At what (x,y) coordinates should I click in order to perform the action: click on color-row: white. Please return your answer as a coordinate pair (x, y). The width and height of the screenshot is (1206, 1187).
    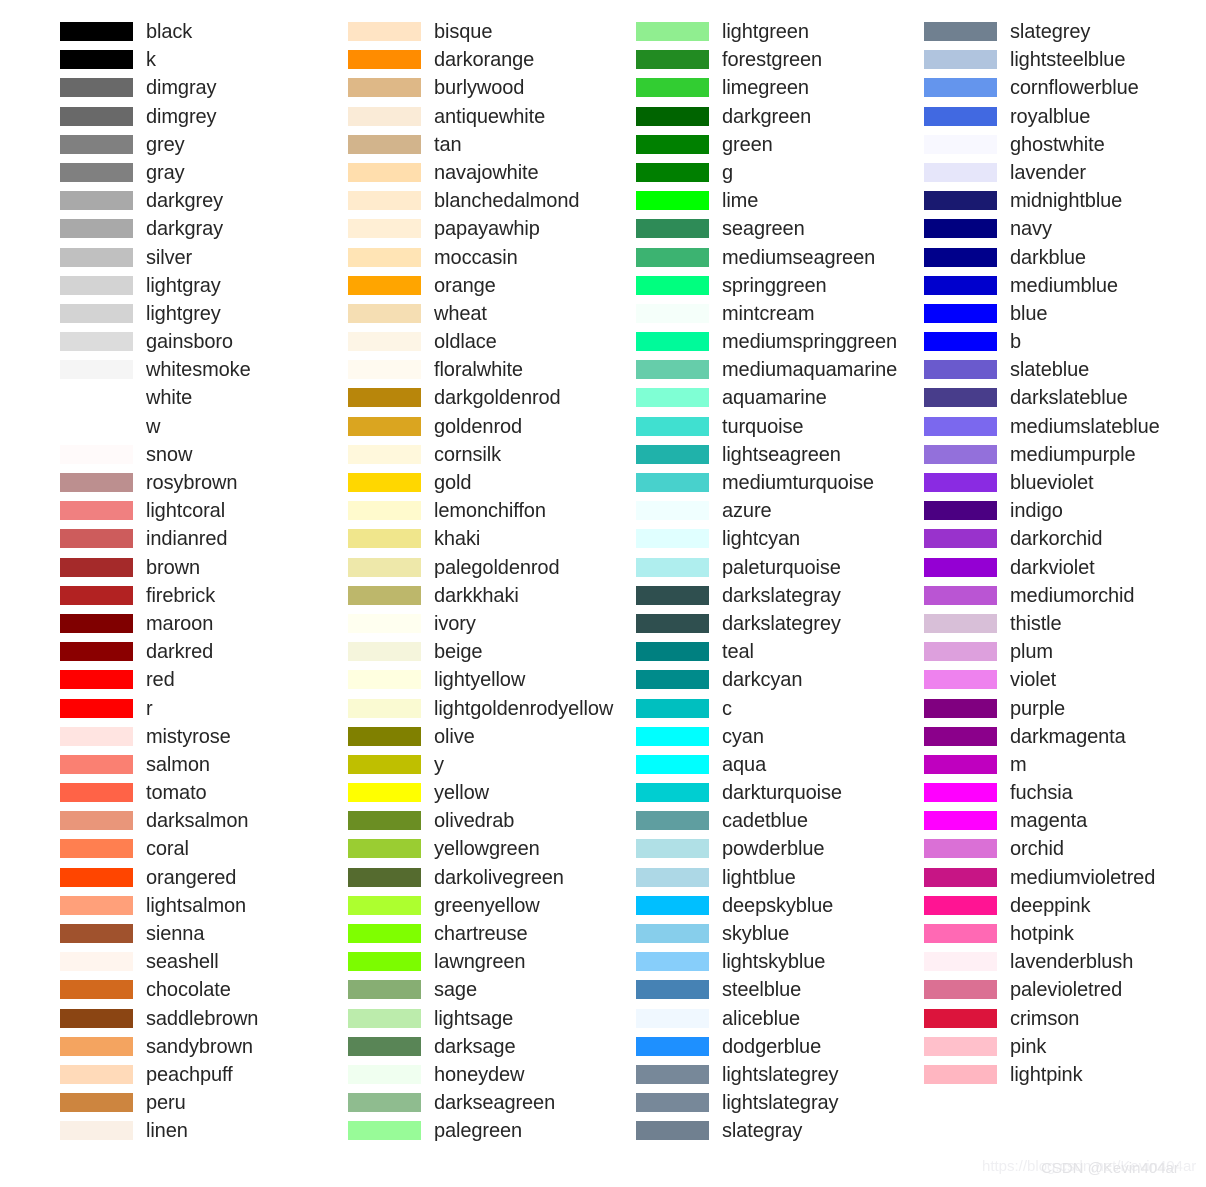
    Looking at the image, I should click on (205, 401).